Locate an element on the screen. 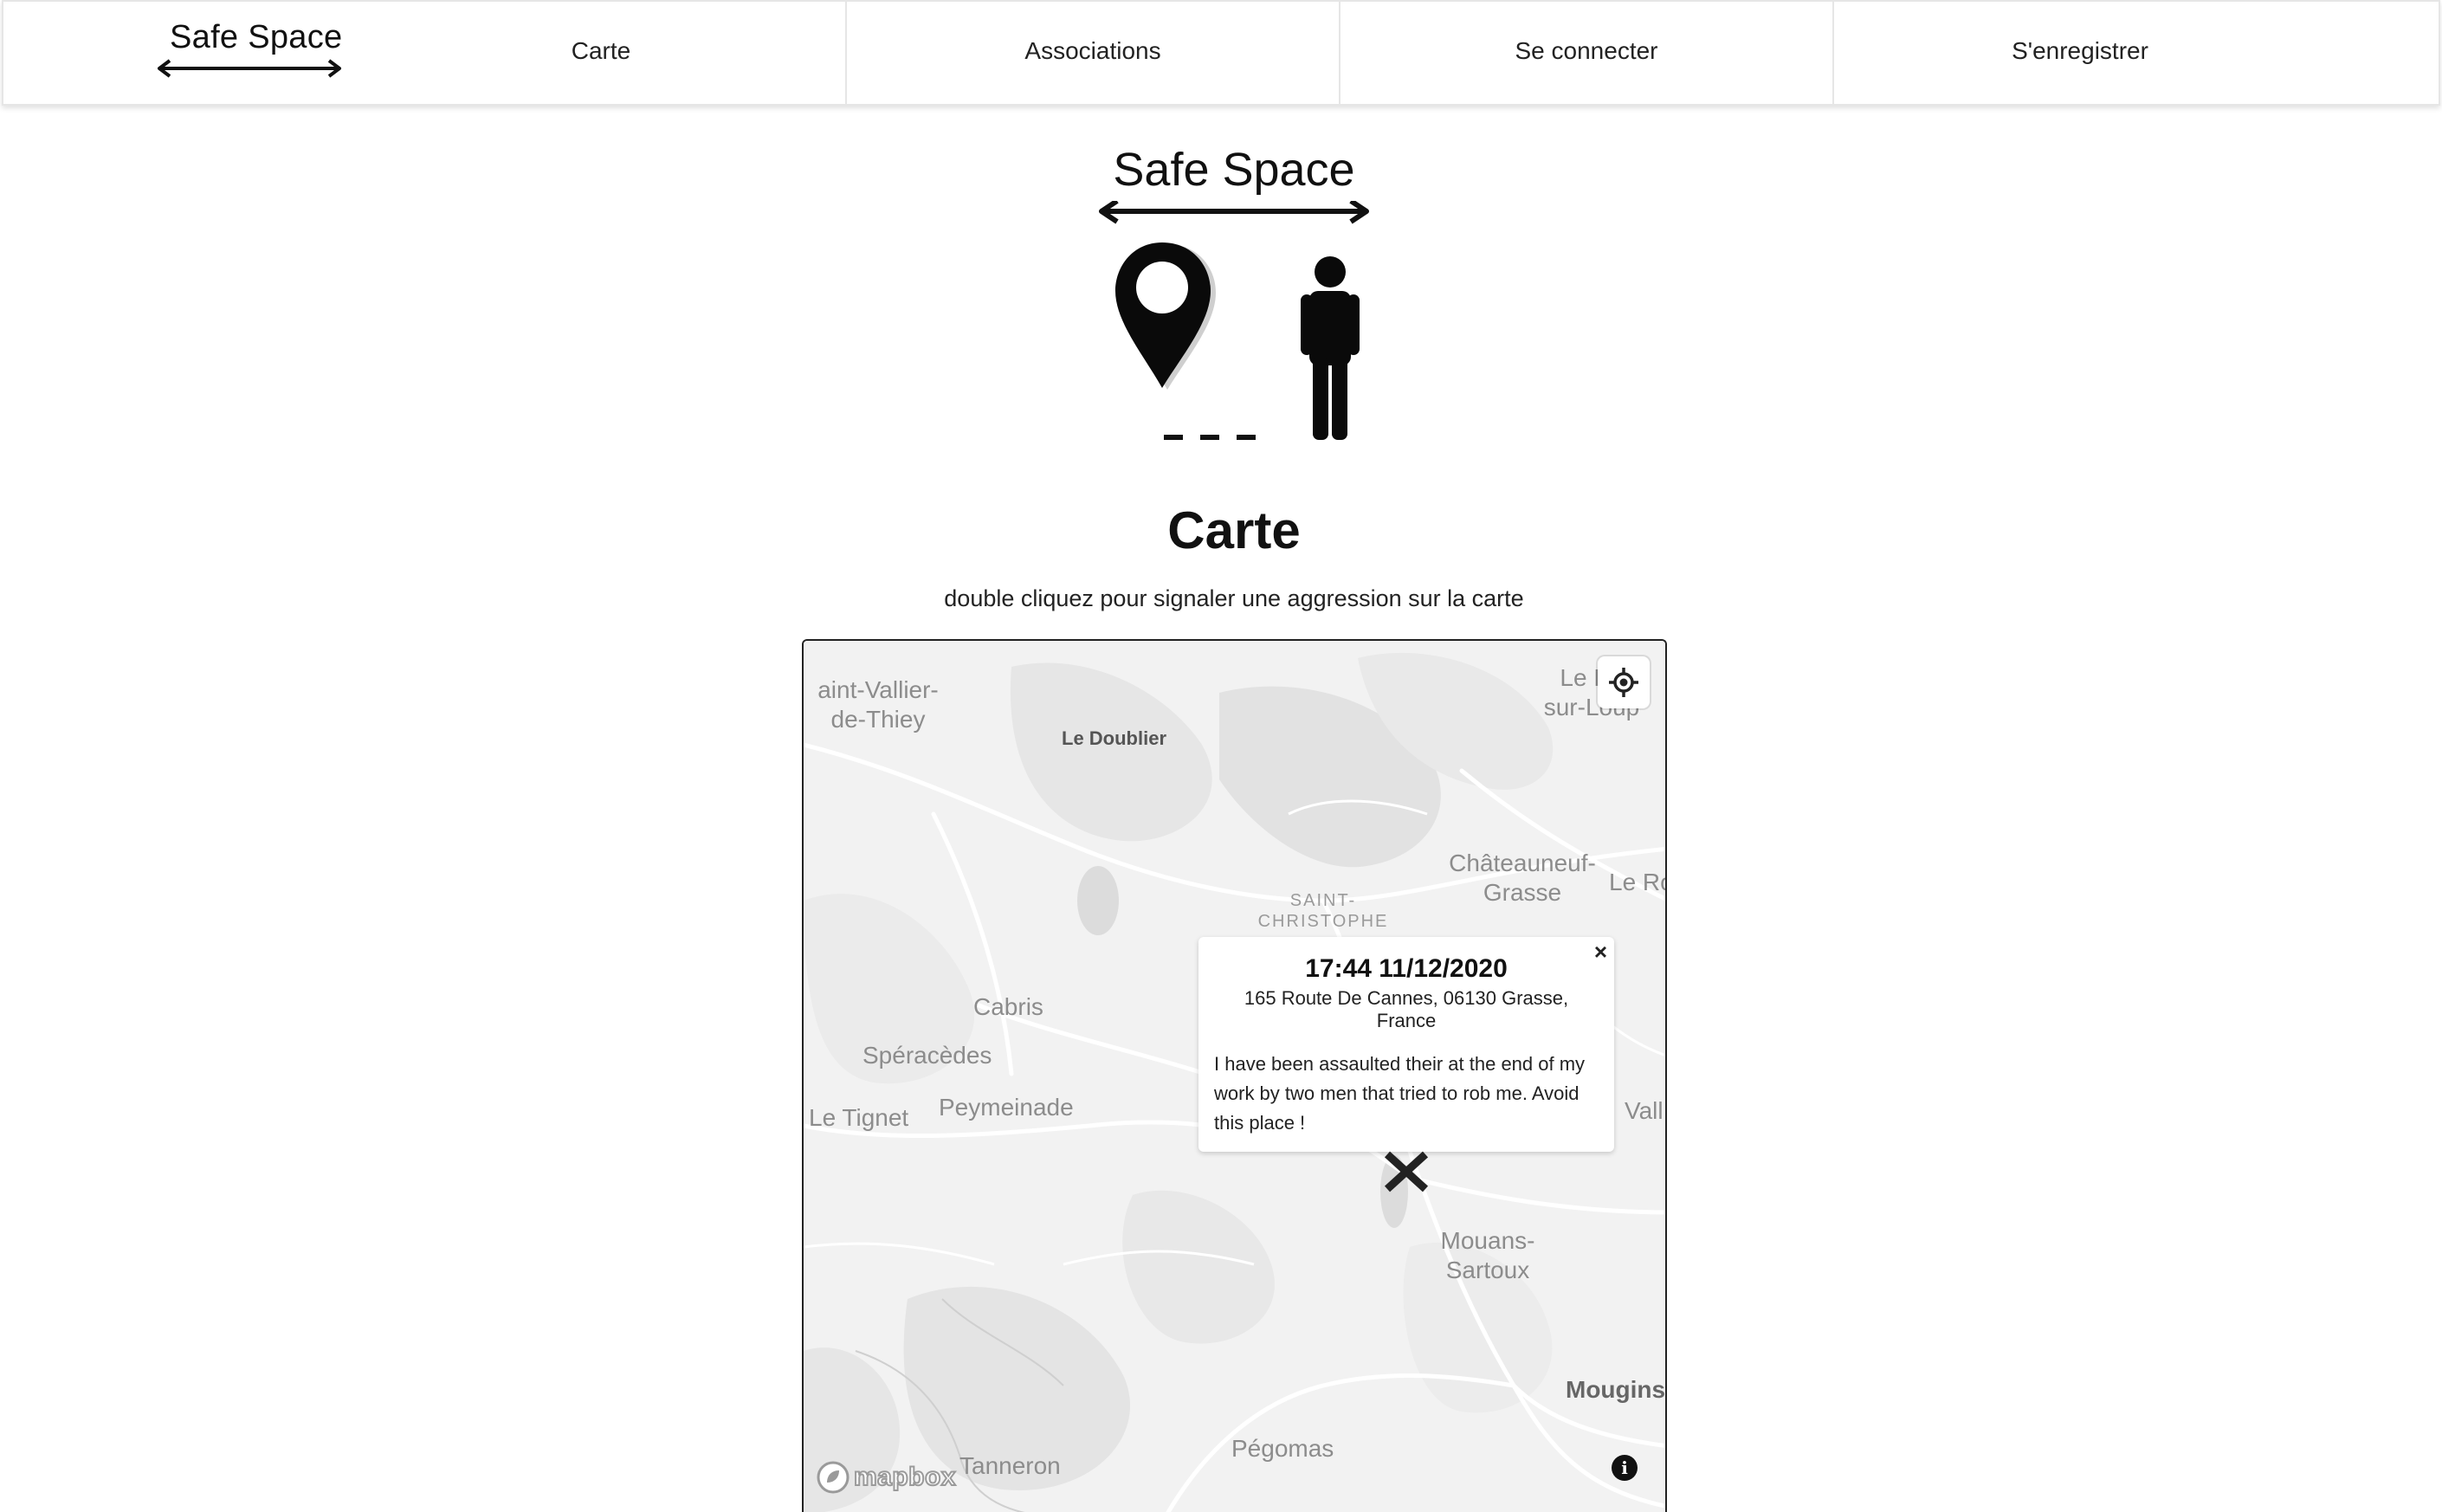 The height and width of the screenshot is (1512, 2442). hero-logo-title: Safe Space is located at coordinates (1234, 170).